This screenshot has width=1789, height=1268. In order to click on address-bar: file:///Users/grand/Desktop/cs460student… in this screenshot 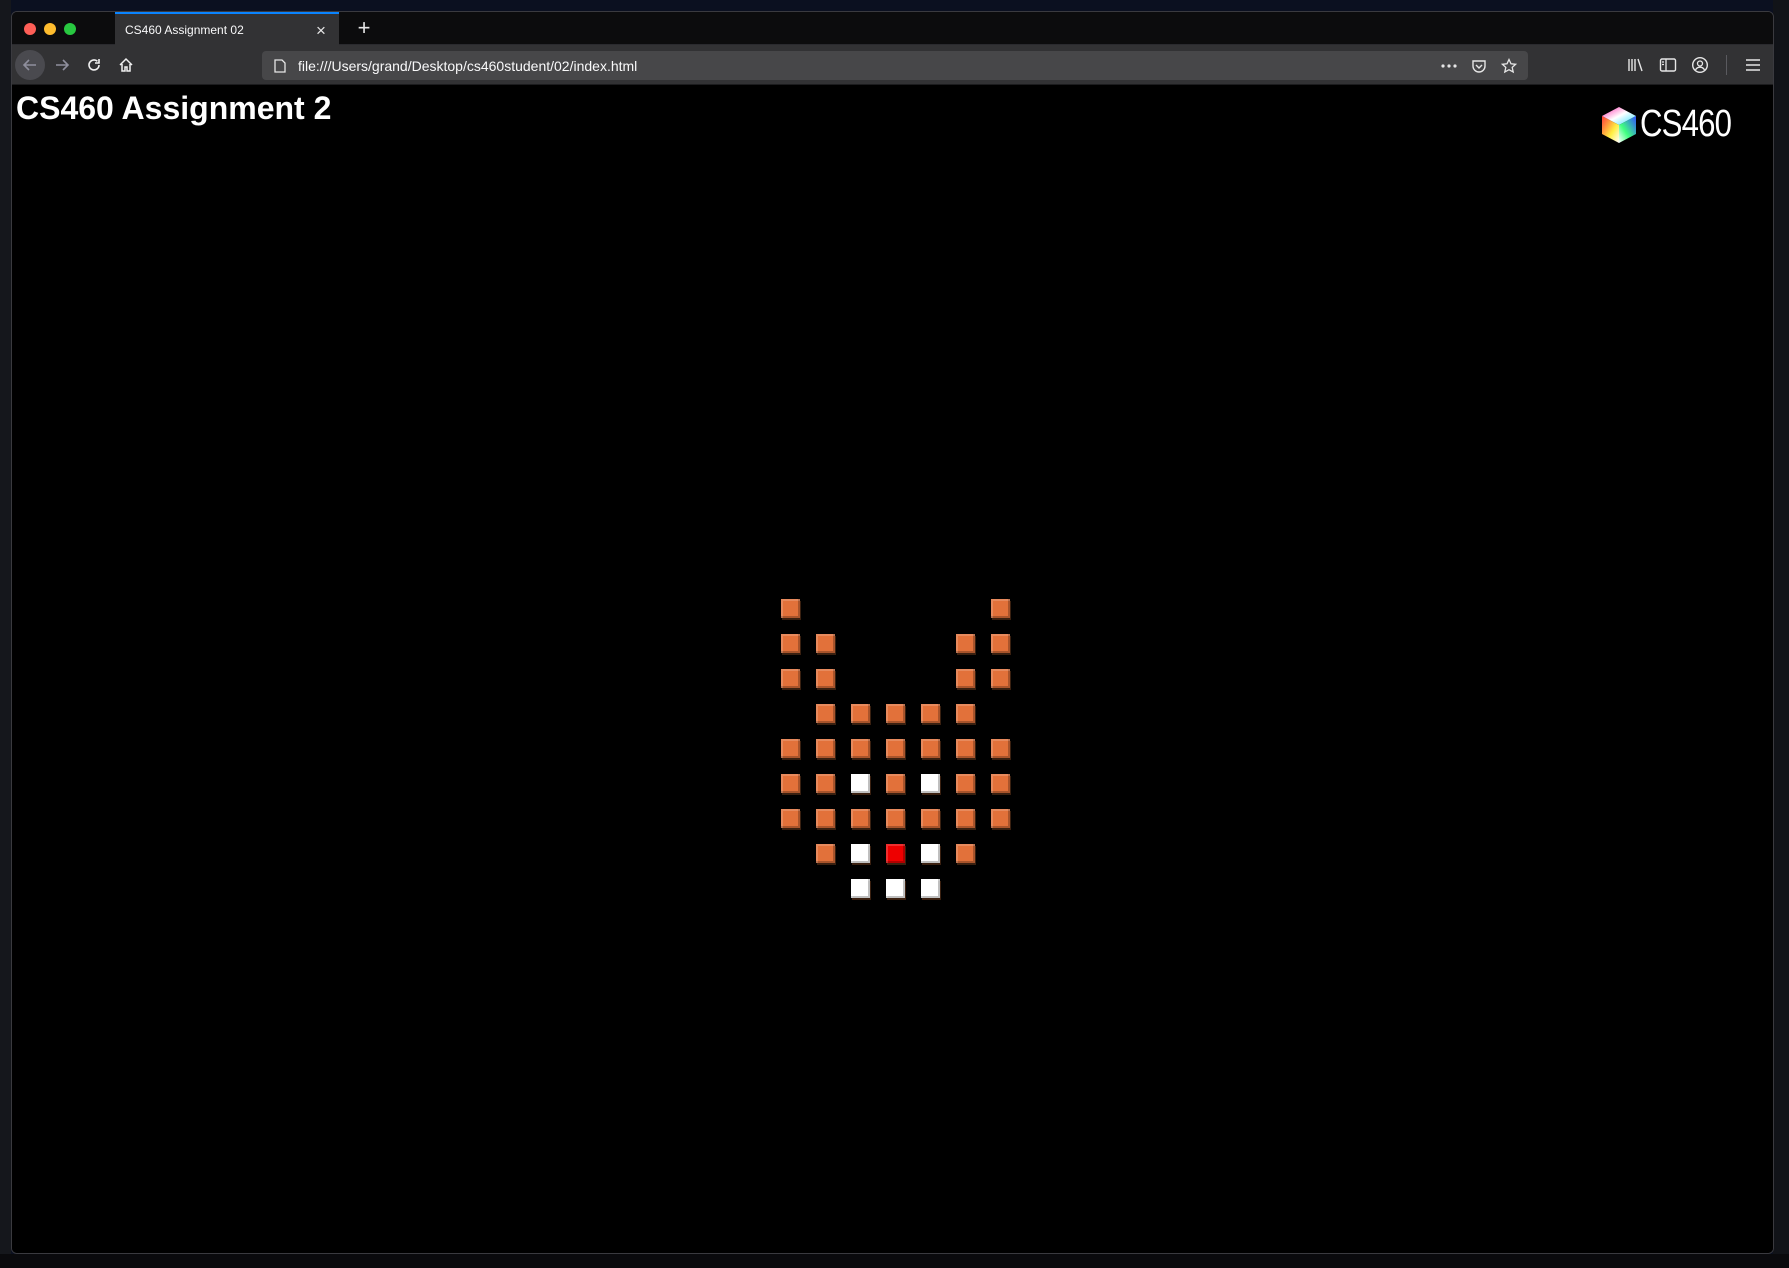, I will do `click(895, 65)`.